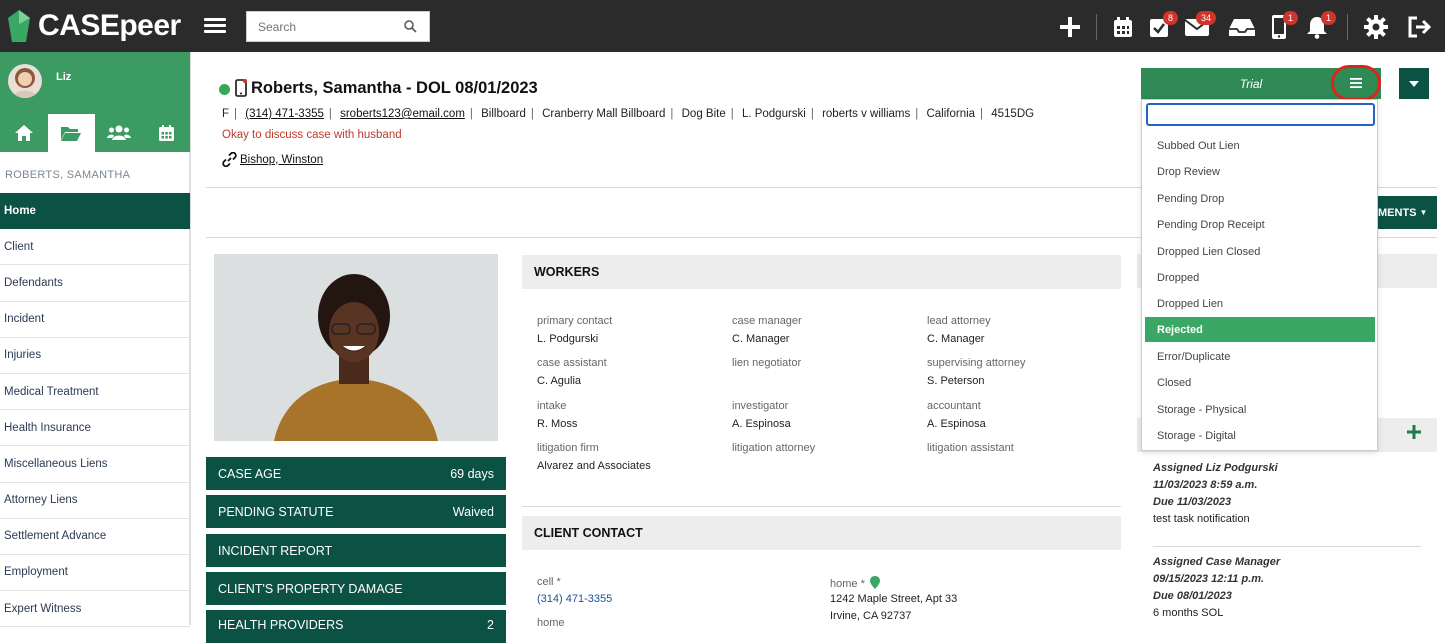 The width and height of the screenshot is (1445, 643). What do you see at coordinates (95, 283) in the screenshot?
I see `sidebar-item-defendants: Defendants` at bounding box center [95, 283].